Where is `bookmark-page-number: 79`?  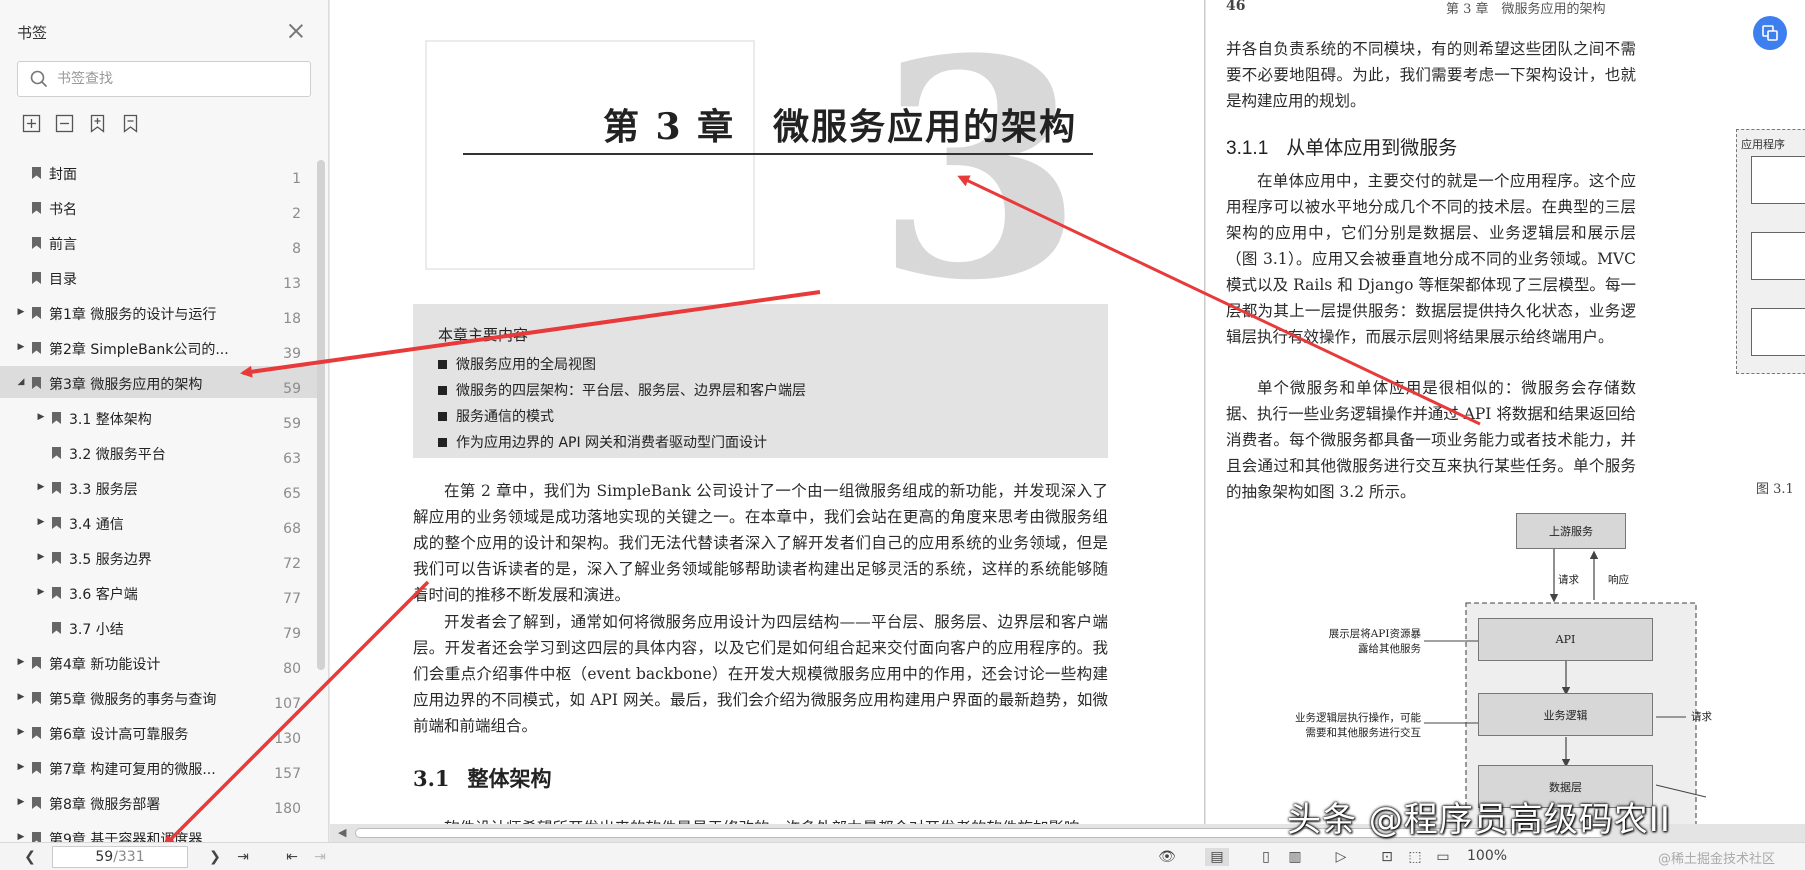 bookmark-page-number: 79 is located at coordinates (292, 634).